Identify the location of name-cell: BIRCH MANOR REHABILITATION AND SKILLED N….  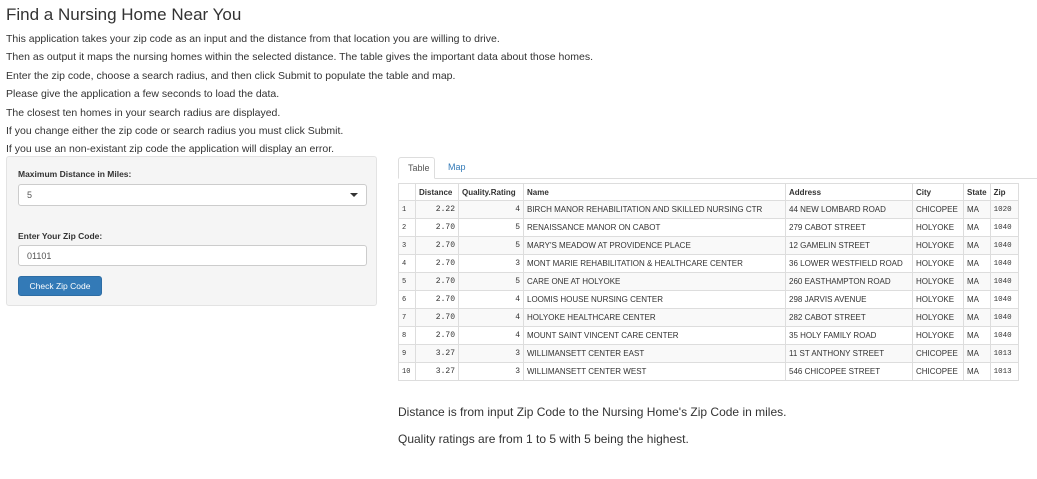
(654, 209).